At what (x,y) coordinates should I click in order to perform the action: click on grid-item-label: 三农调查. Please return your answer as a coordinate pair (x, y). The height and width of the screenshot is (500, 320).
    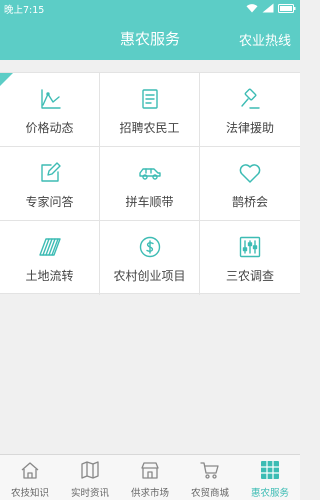
    Looking at the image, I should click on (249, 276).